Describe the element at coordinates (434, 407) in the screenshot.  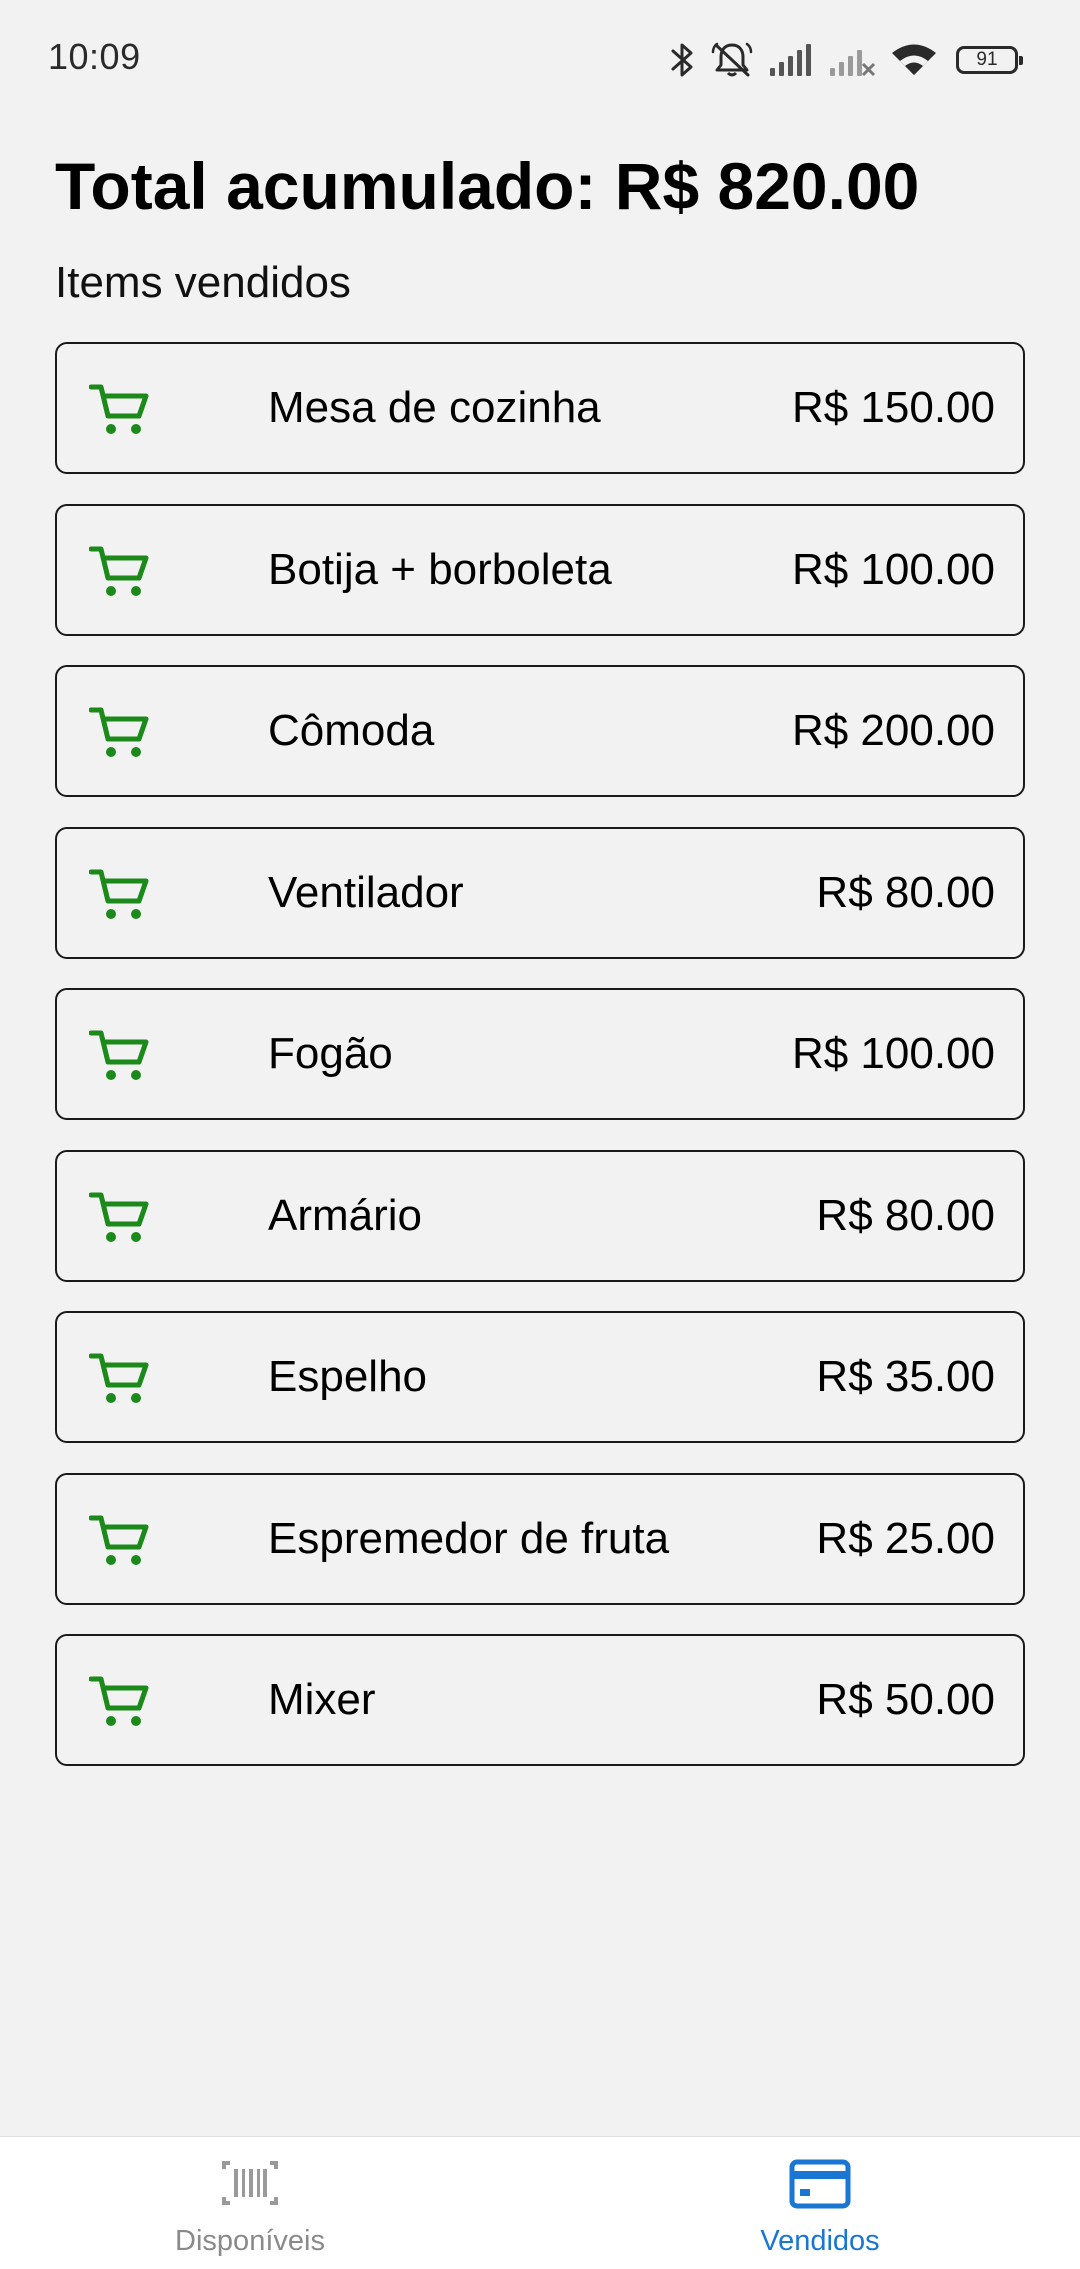
I see `item-name: Mesa de cozinha` at that location.